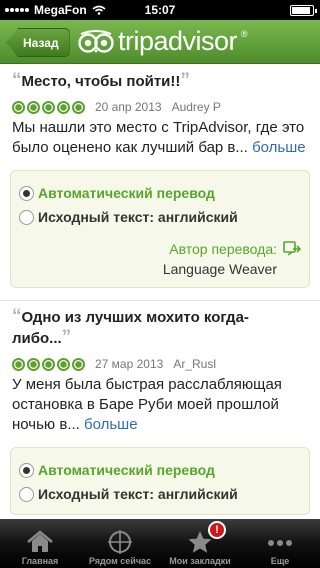 The width and height of the screenshot is (320, 568). What do you see at coordinates (40, 561) in the screenshot?
I see `tab-home-label: Главная` at bounding box center [40, 561].